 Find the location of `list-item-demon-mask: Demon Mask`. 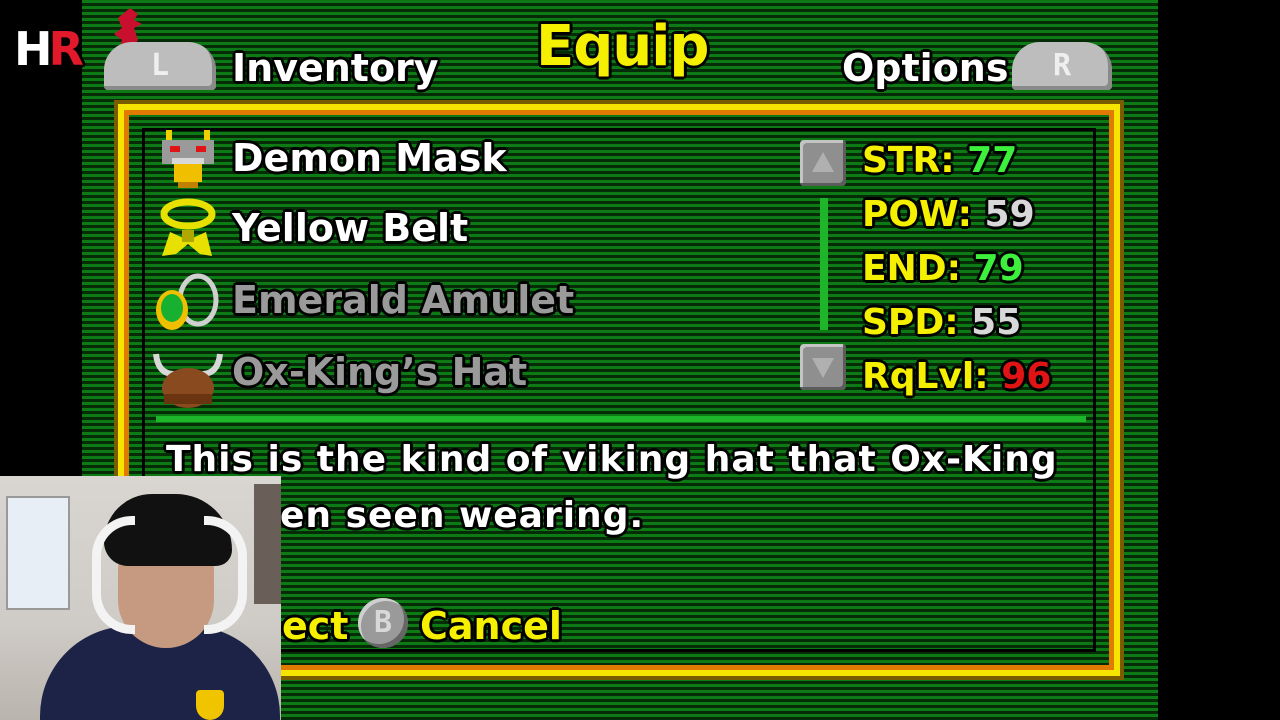

list-item-demon-mask: Demon Mask is located at coordinates (432, 161).